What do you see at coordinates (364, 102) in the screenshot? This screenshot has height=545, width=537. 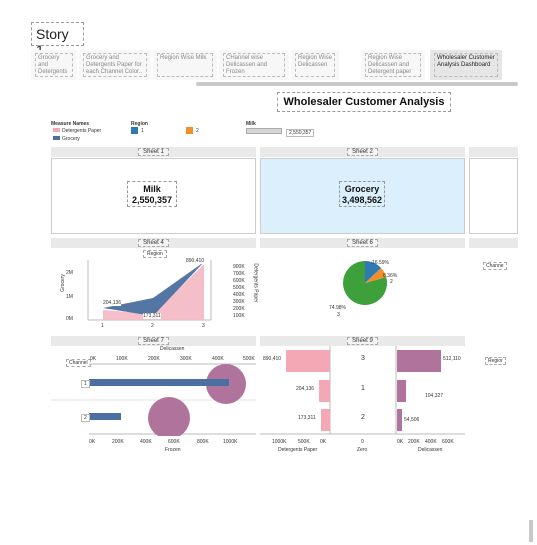 I see `dashboard-title: Wholesaler Customer Analysis` at bounding box center [364, 102].